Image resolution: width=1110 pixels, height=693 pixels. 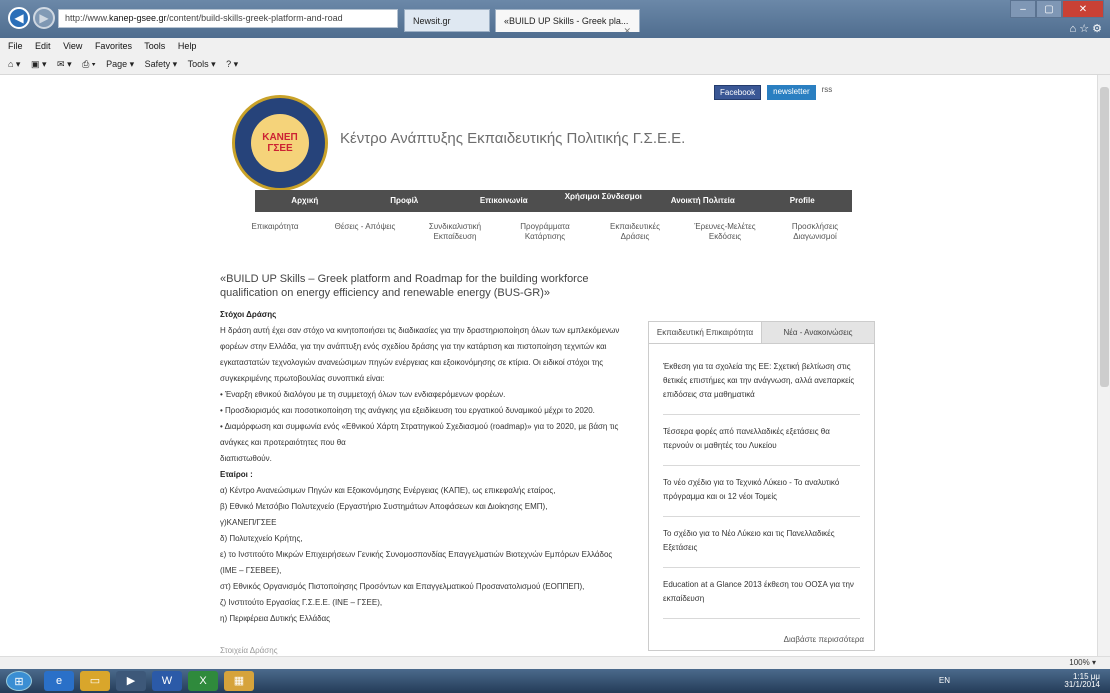 I want to click on maximize-button: ▢, so click(x=1049, y=9).